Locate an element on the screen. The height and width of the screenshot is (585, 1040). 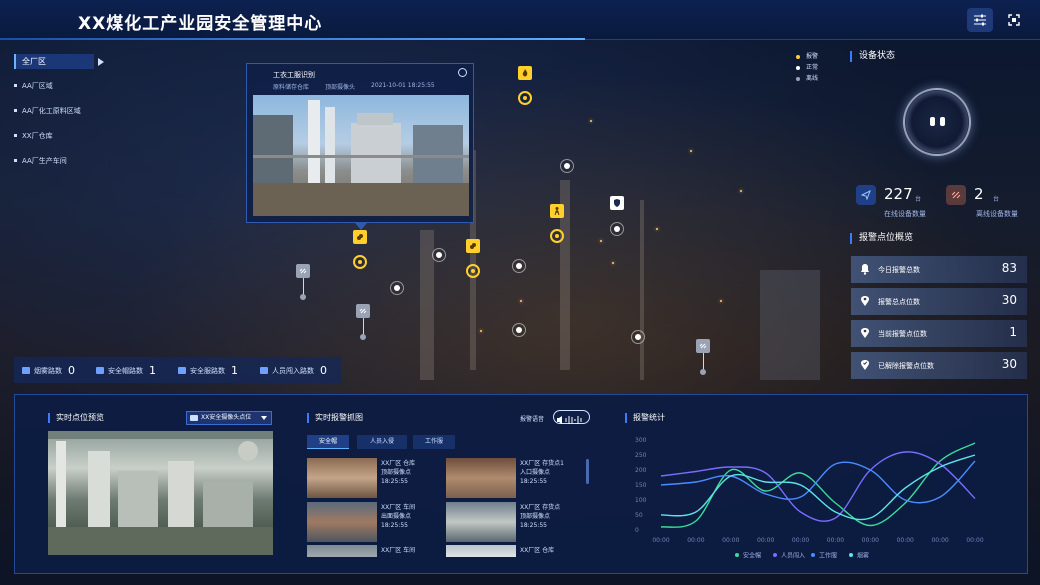
alarm-row: 当前报警点位数 1 is located at coordinates (939, 333).